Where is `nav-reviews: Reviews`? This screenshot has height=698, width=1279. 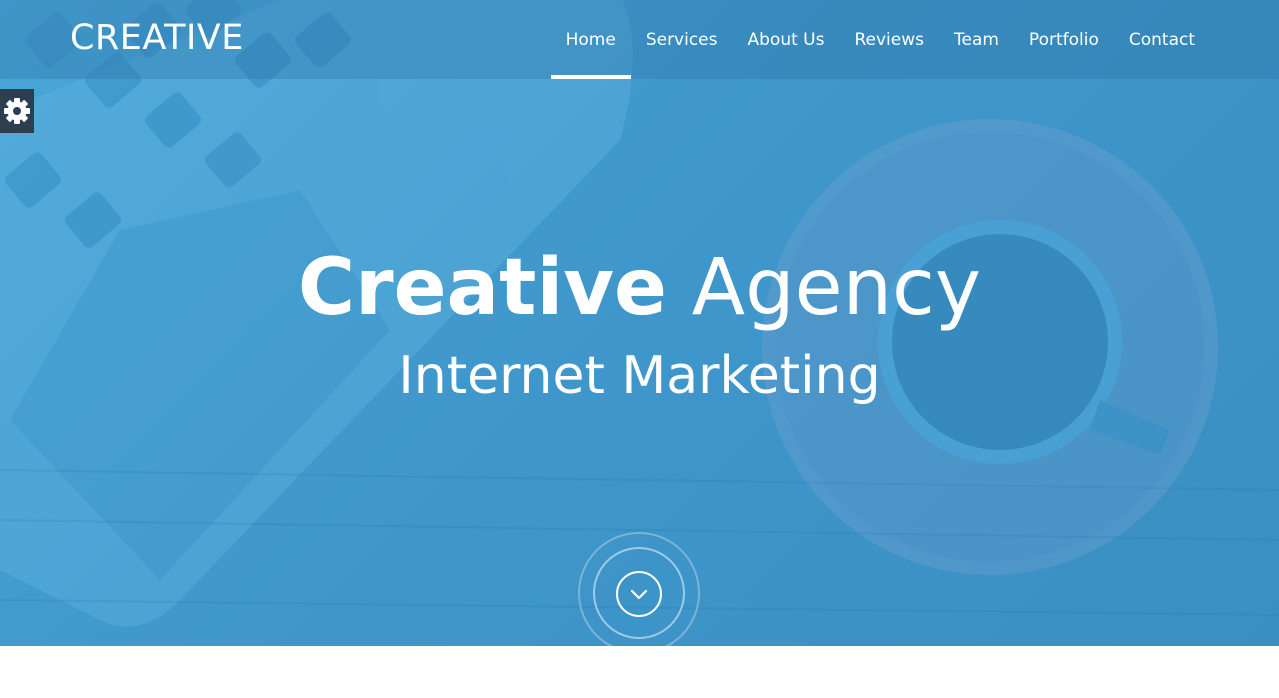 nav-reviews: Reviews is located at coordinates (889, 39).